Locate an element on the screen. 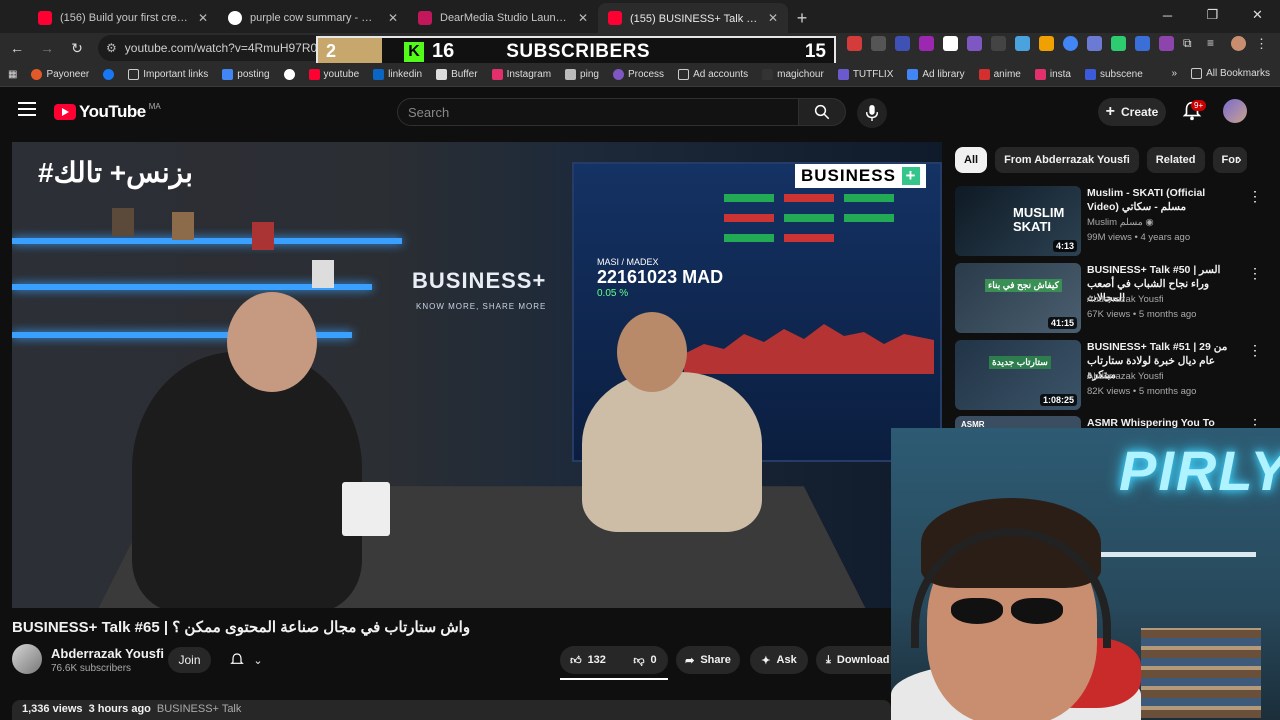  video-thumbnail: MUSLIM SKATI 4:13 is located at coordinates (1018, 221).